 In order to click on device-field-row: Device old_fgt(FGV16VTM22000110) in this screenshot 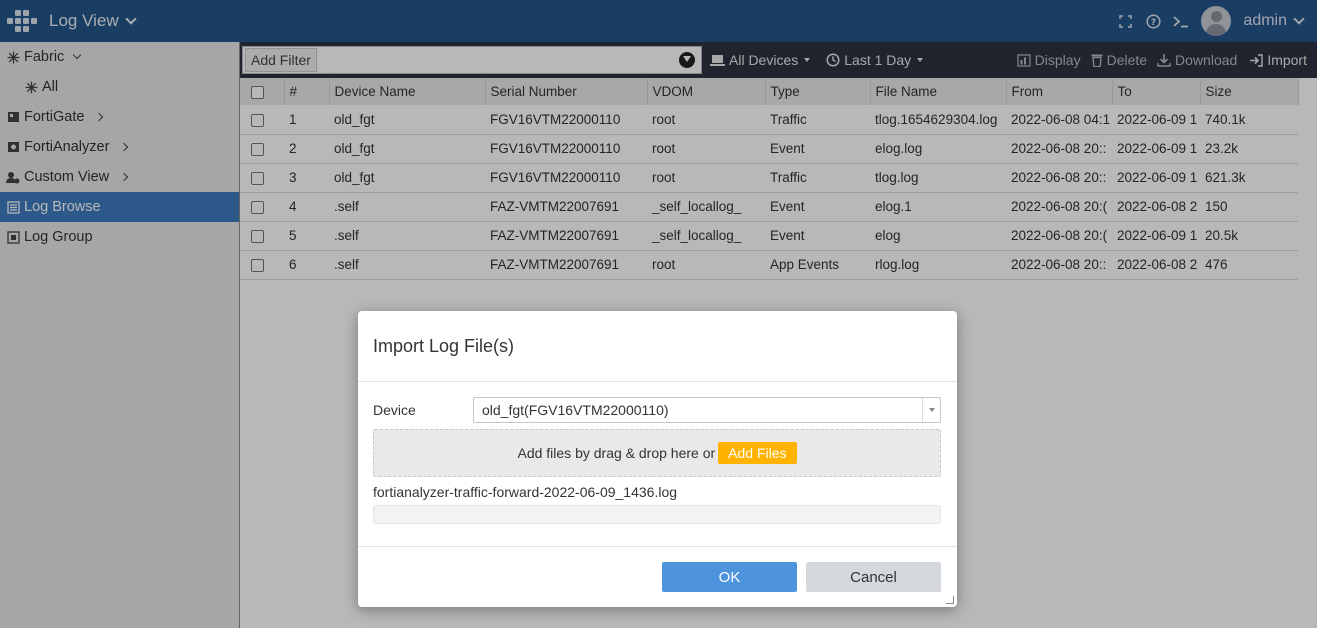, I will do `click(657, 410)`.